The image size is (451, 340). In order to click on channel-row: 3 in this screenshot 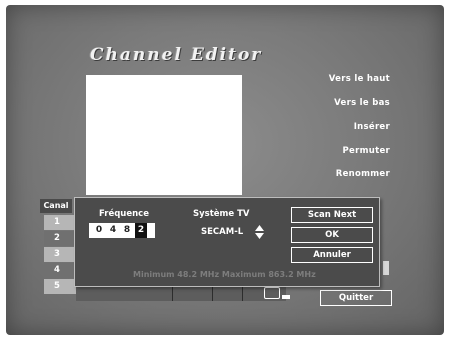, I will do `click(61, 254)`.